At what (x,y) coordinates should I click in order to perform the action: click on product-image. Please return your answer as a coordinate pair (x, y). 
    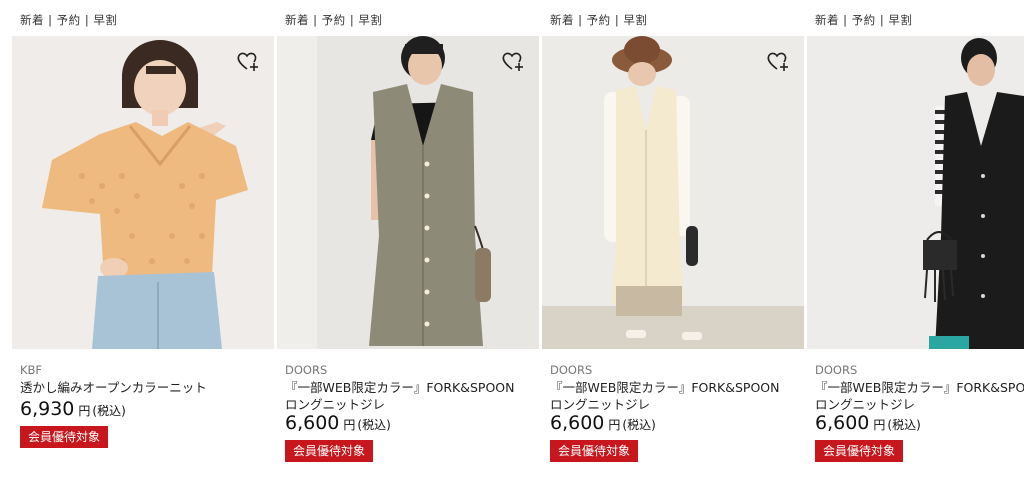
    Looking at the image, I should click on (915, 192).